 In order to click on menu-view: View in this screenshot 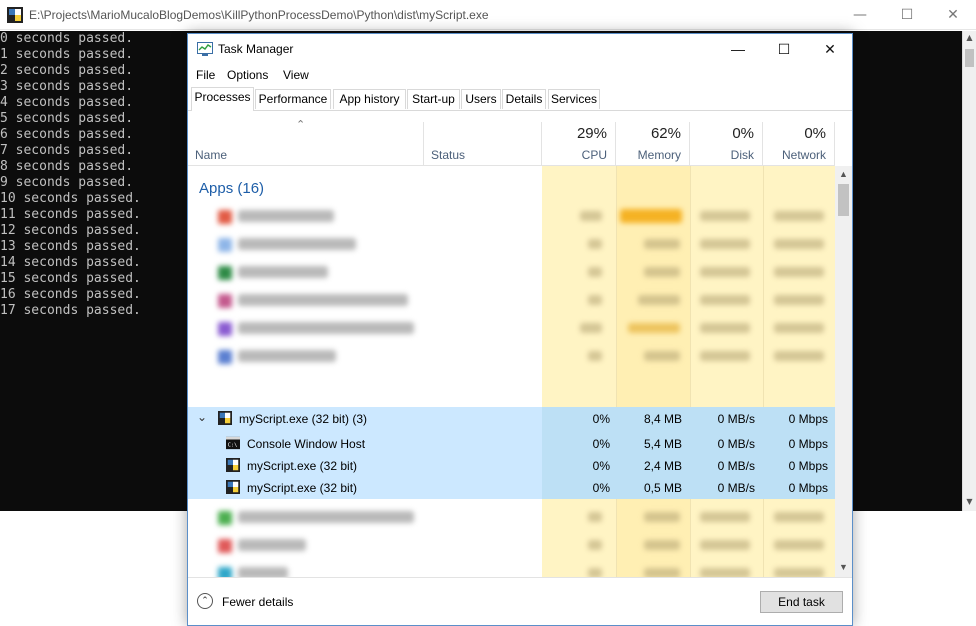, I will do `click(296, 75)`.